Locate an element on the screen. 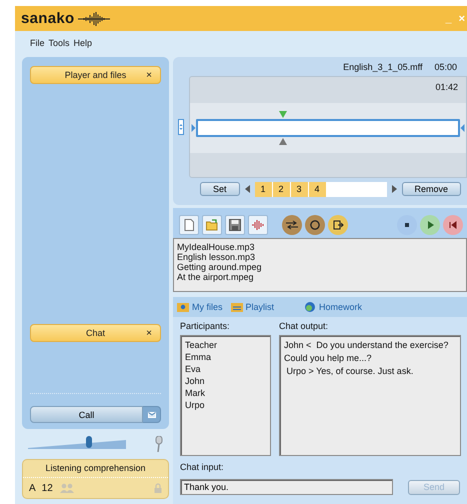  lock-icon is located at coordinates (158, 488).